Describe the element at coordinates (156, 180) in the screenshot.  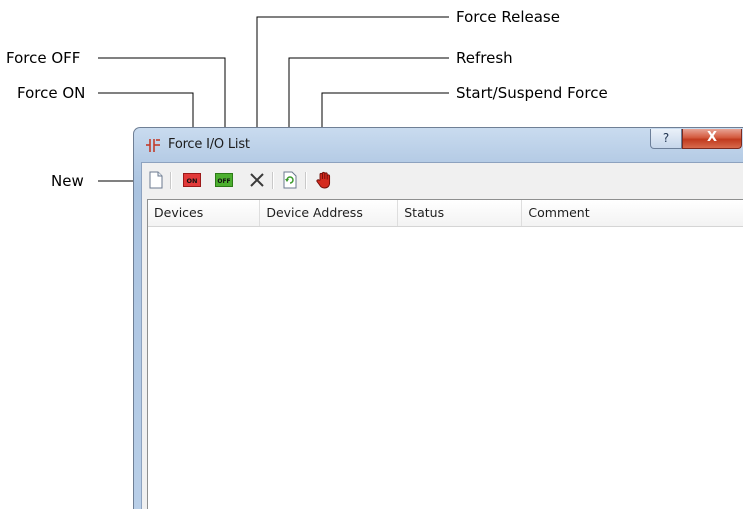
I see `new-document-icon` at that location.